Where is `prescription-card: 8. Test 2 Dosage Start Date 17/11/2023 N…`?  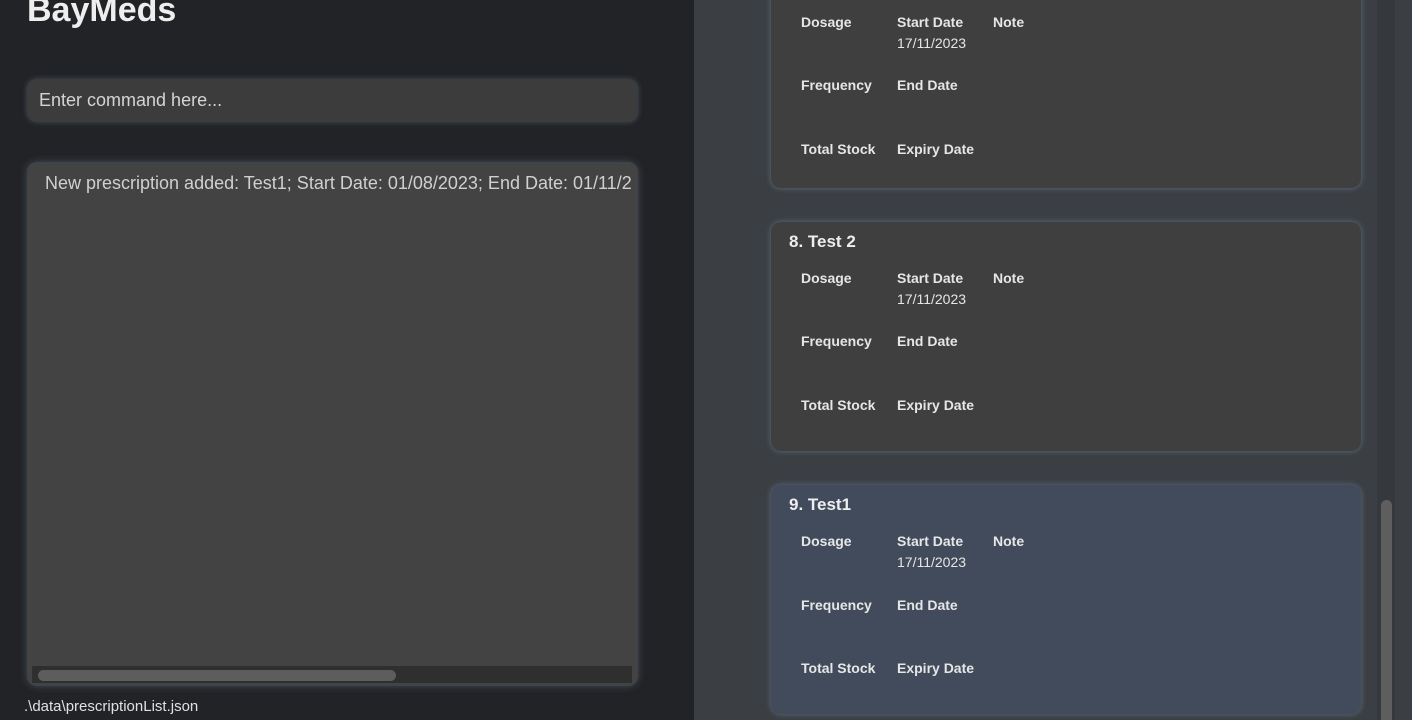
prescription-card: 8. Test 2 Dosage Start Date 17/11/2023 N… is located at coordinates (1066, 336).